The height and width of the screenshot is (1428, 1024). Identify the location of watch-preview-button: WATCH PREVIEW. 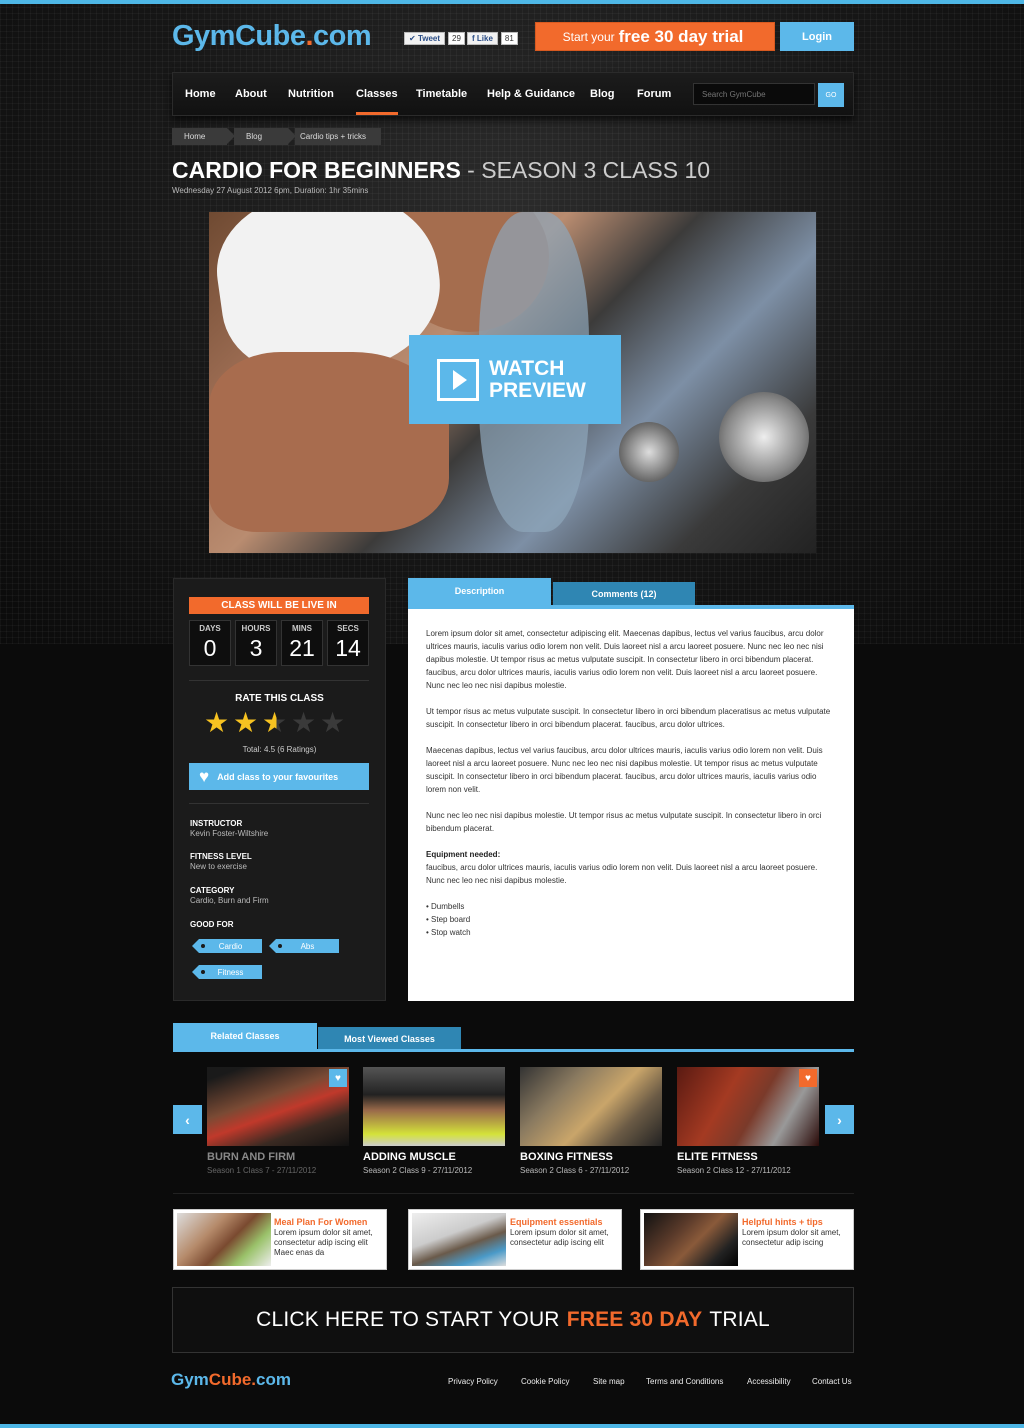
(515, 379).